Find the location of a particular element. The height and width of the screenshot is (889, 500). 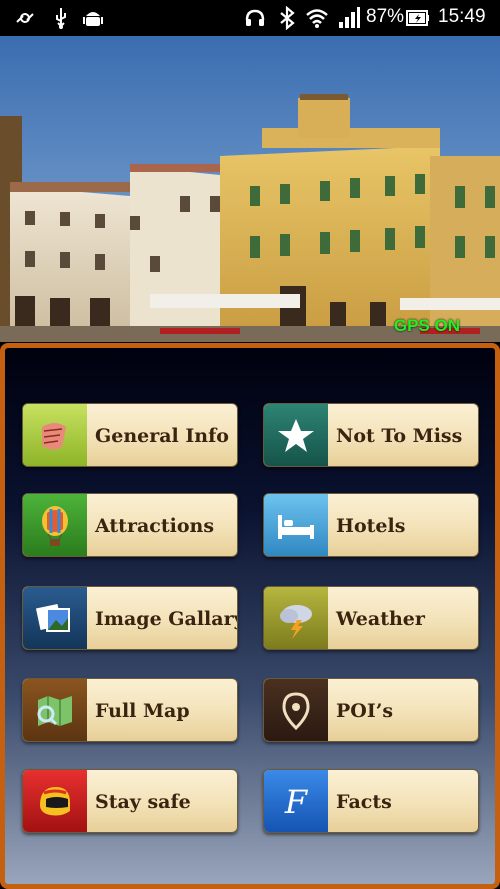

general-info-button: General Info is located at coordinates (130, 435).